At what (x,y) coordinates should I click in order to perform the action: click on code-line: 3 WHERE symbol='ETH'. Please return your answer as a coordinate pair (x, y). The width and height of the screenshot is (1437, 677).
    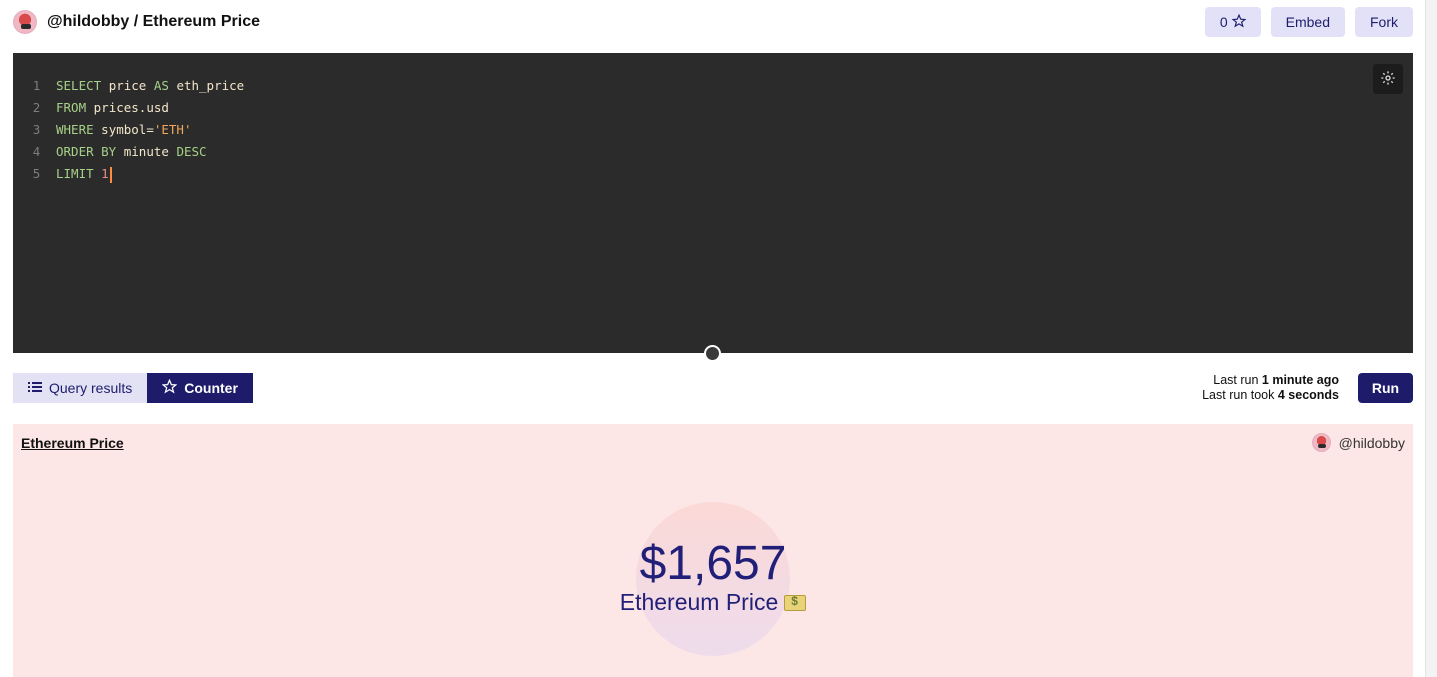
    Looking at the image, I should click on (128, 130).